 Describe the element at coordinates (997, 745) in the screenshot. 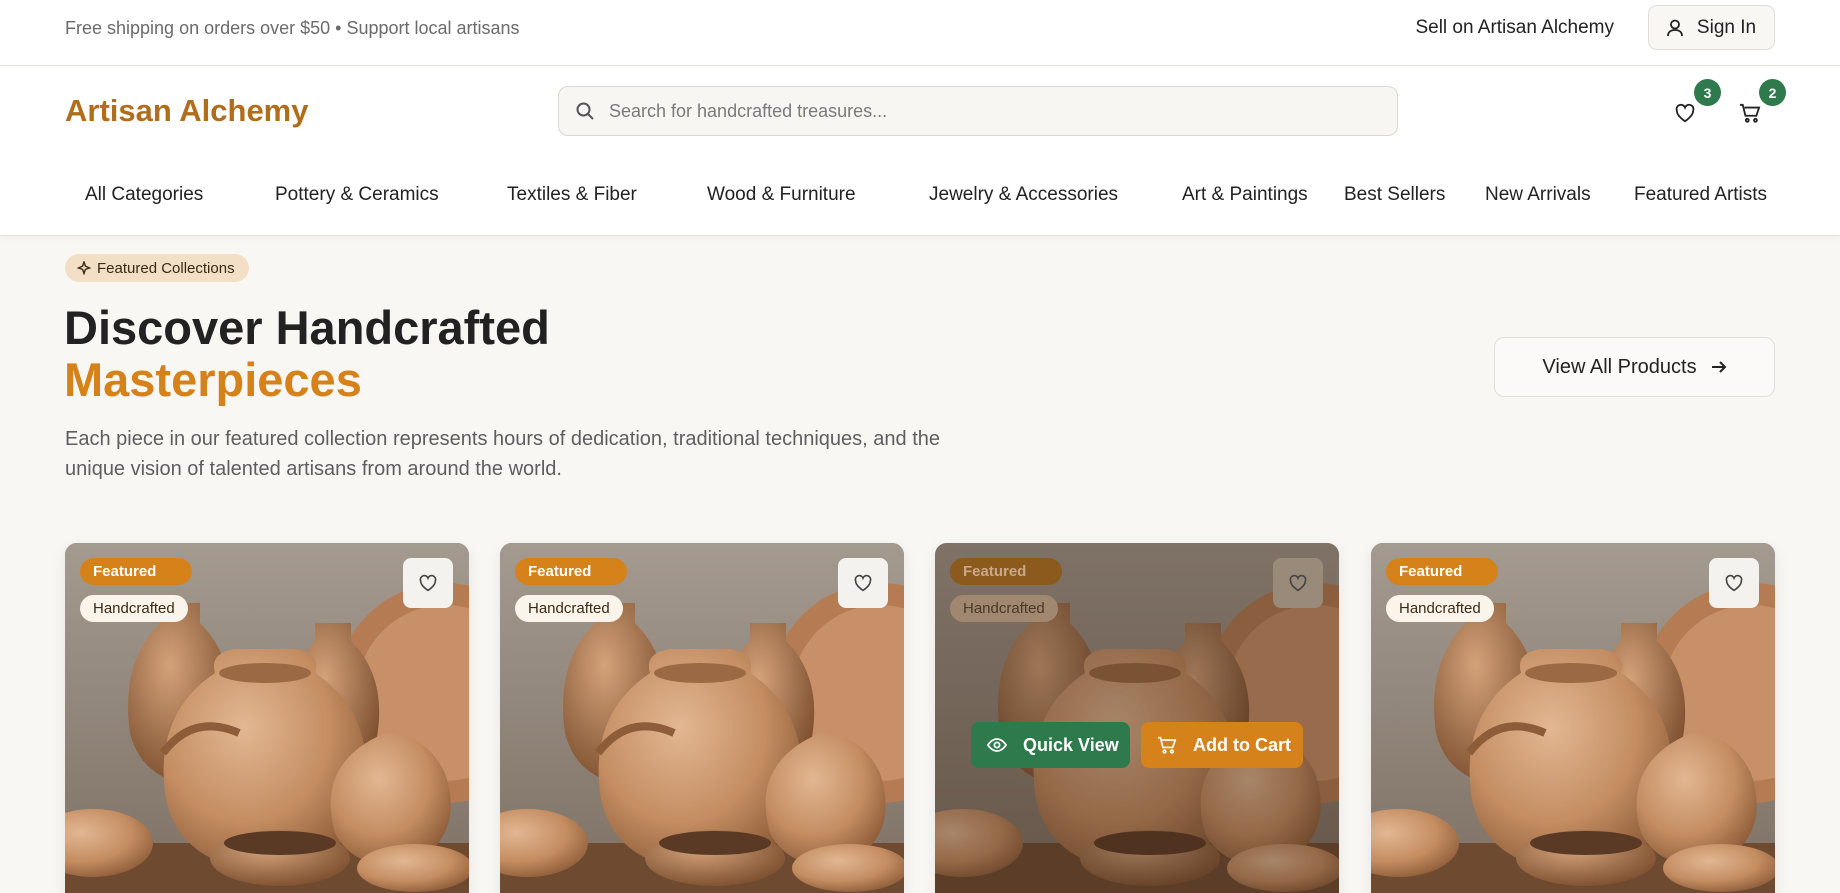

I see `eye-icon` at that location.